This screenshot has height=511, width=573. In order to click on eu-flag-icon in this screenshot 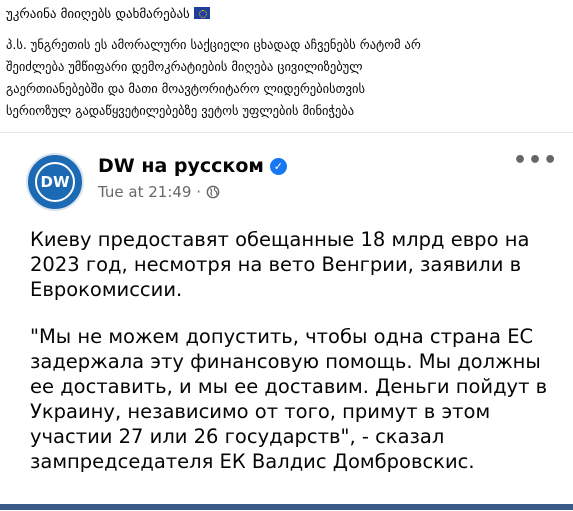, I will do `click(201, 13)`.